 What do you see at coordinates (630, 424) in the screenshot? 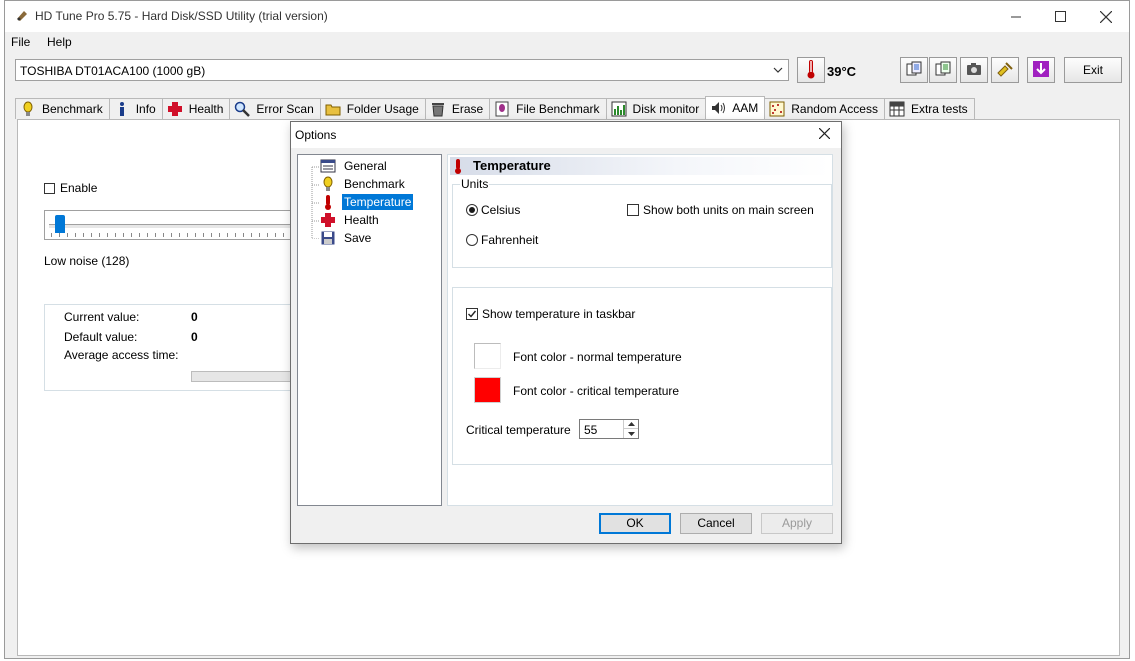
I see `spin-up-icon` at bounding box center [630, 424].